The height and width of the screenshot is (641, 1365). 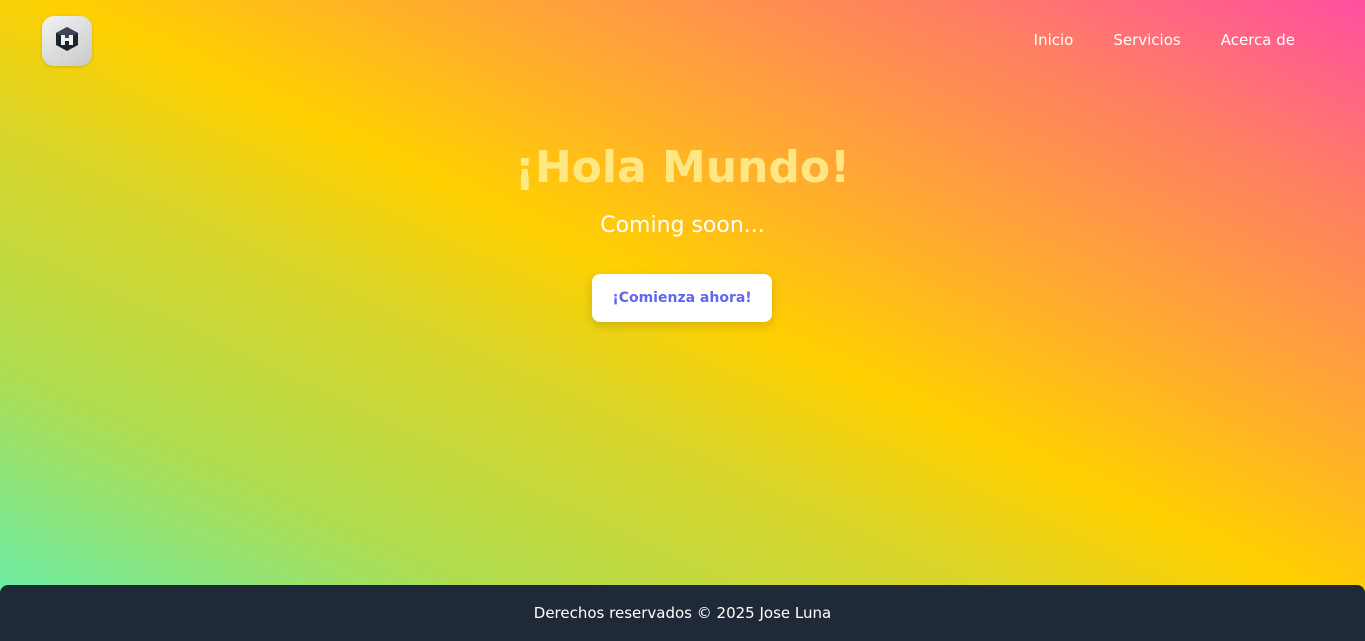 I want to click on site-logo, so click(x=67, y=41).